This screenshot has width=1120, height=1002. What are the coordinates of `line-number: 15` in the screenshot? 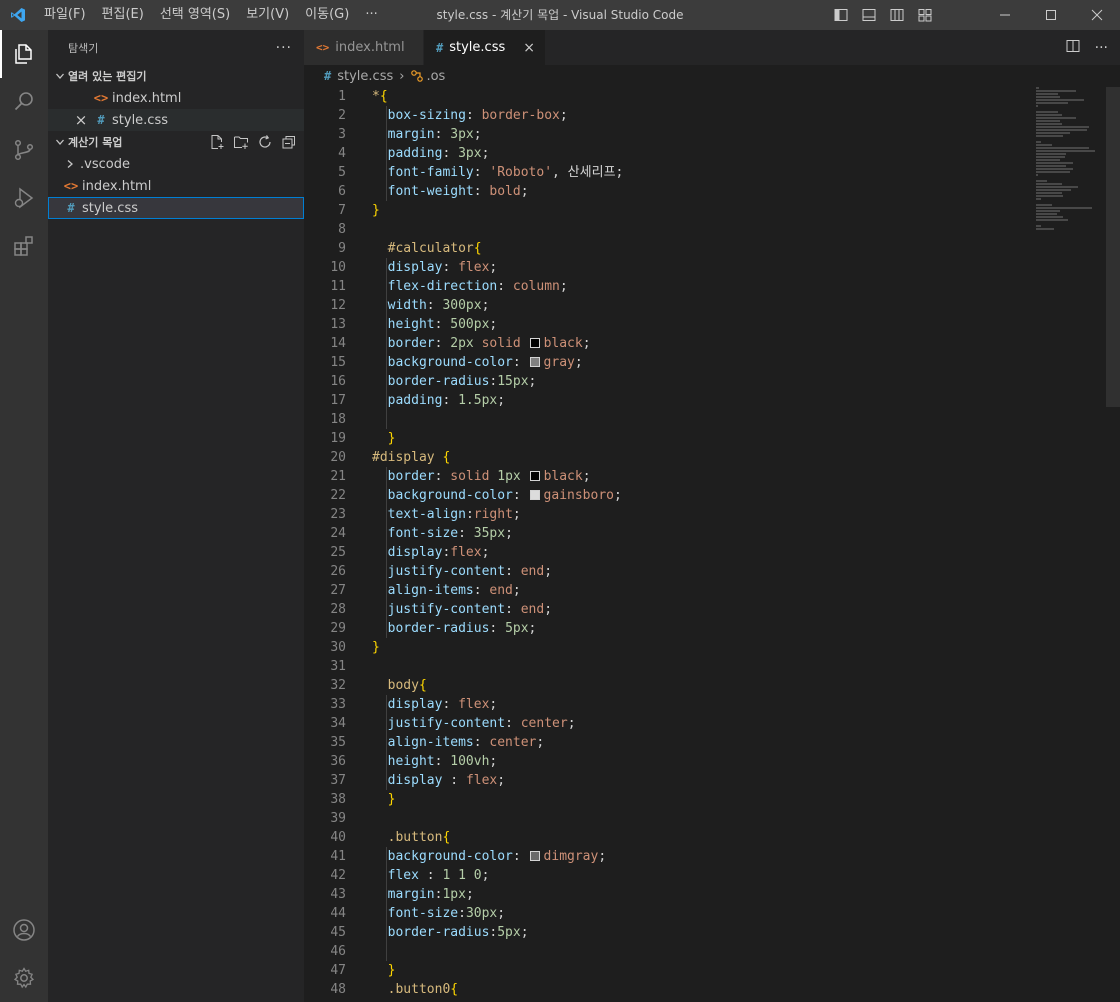 It's located at (338, 362).